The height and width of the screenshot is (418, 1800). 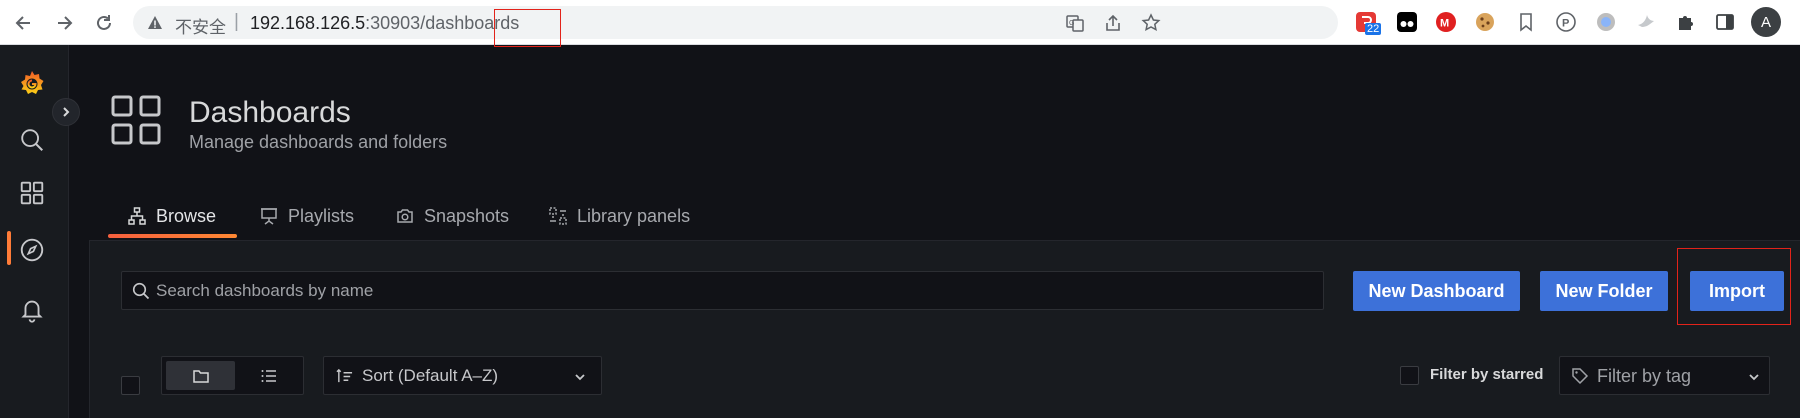 What do you see at coordinates (1151, 23) in the screenshot?
I see `bookmark-star-icon` at bounding box center [1151, 23].